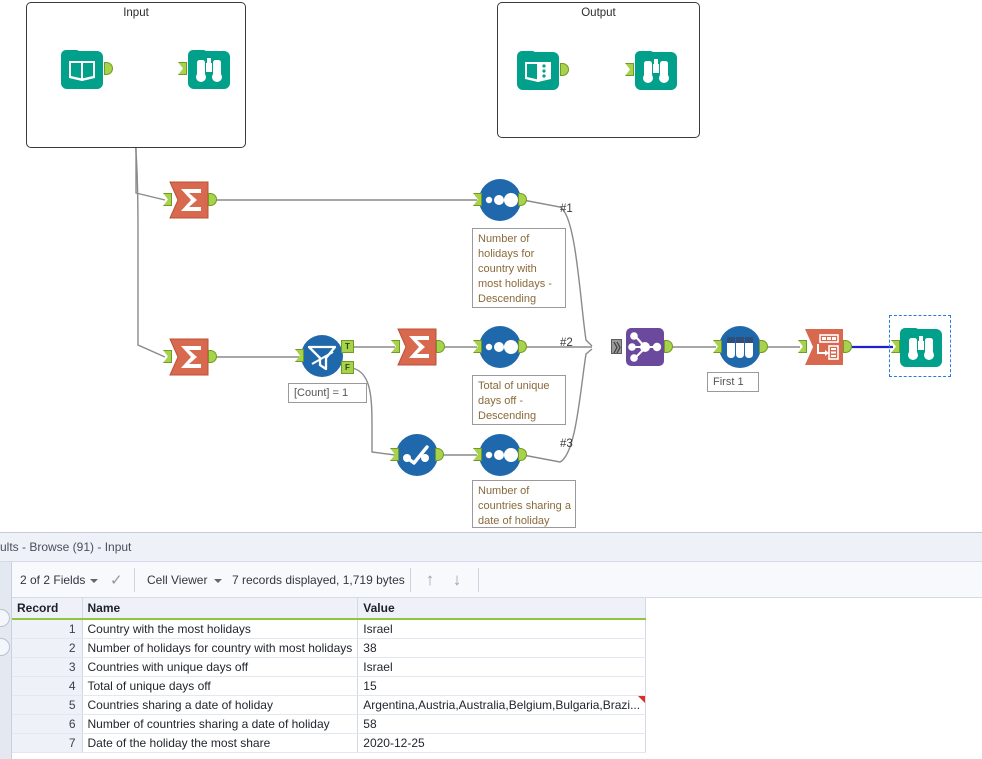  I want to click on connection-label-2: #2, so click(566, 343).